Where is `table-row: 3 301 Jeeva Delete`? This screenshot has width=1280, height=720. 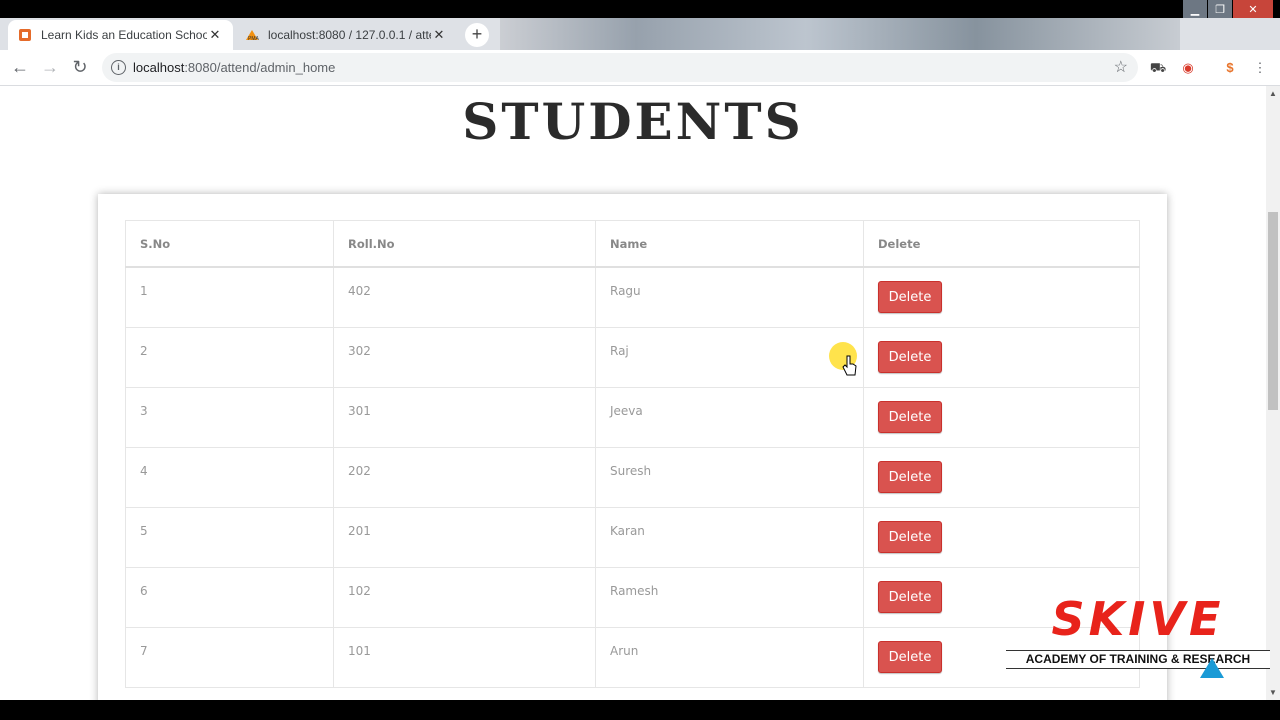 table-row: 3 301 Jeeva Delete is located at coordinates (632, 417).